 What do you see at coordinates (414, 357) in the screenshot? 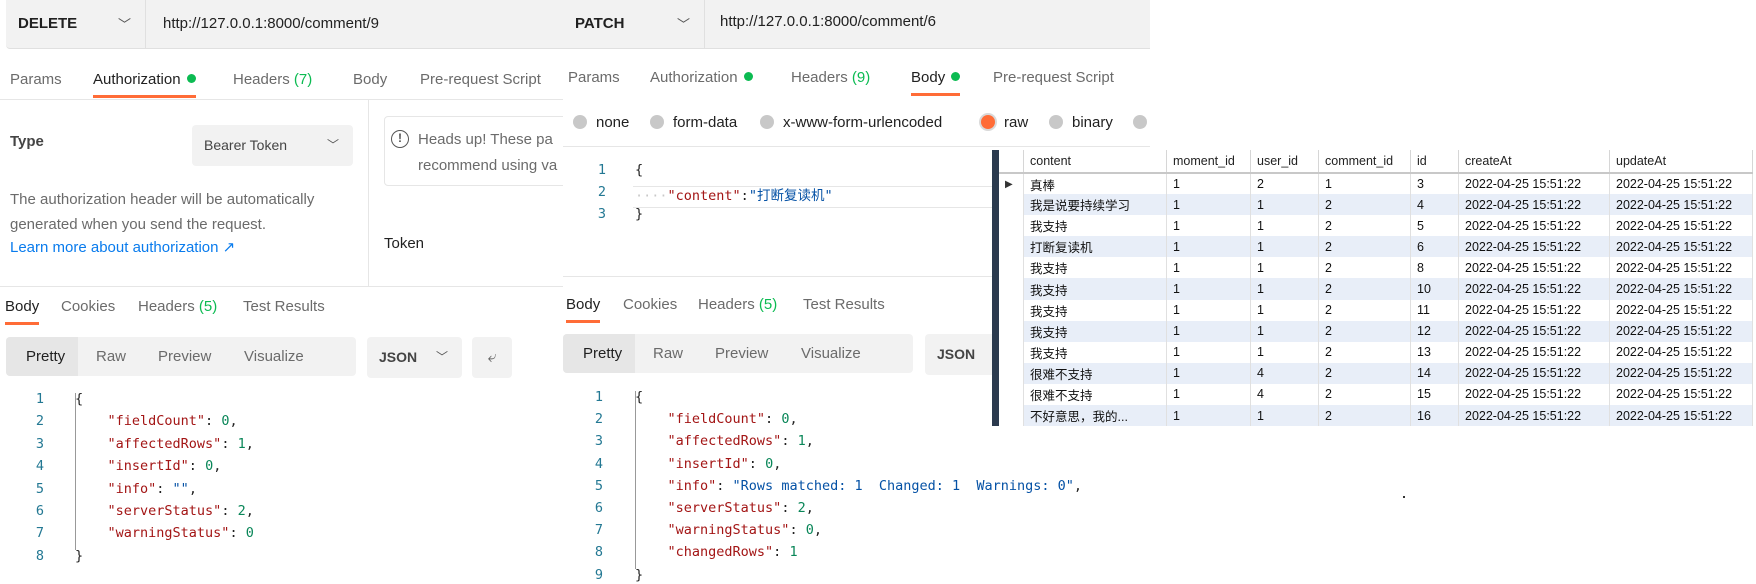
I see `format-select: JSON ﹀` at bounding box center [414, 357].